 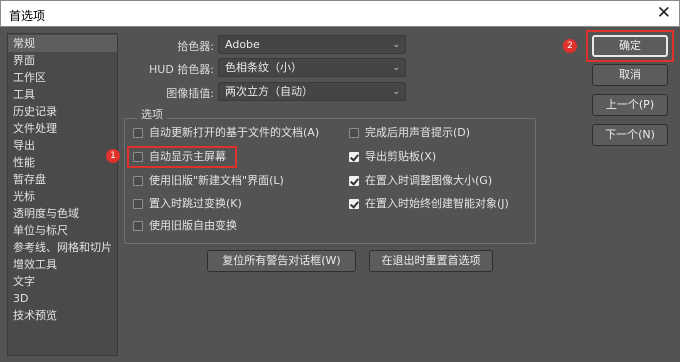 What do you see at coordinates (62, 145) in the screenshot?
I see `sidebar-item-export: 导出` at bounding box center [62, 145].